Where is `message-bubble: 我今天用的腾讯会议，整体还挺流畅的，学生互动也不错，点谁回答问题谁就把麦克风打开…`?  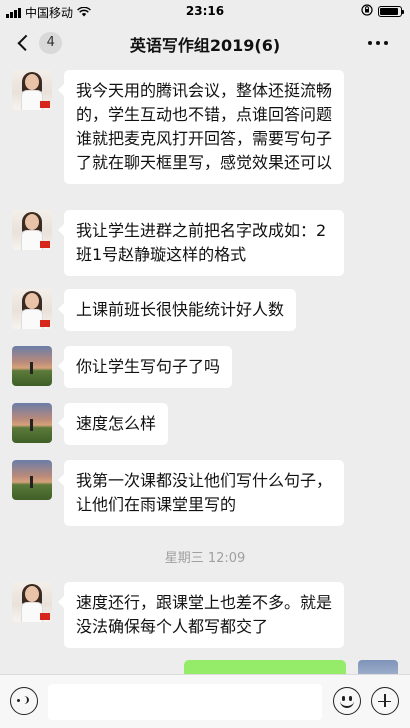 message-bubble: 我今天用的腾讯会议，整体还挺流畅的，学生互动也不错，点谁回答问题谁就把麦克风打开… is located at coordinates (201, 127).